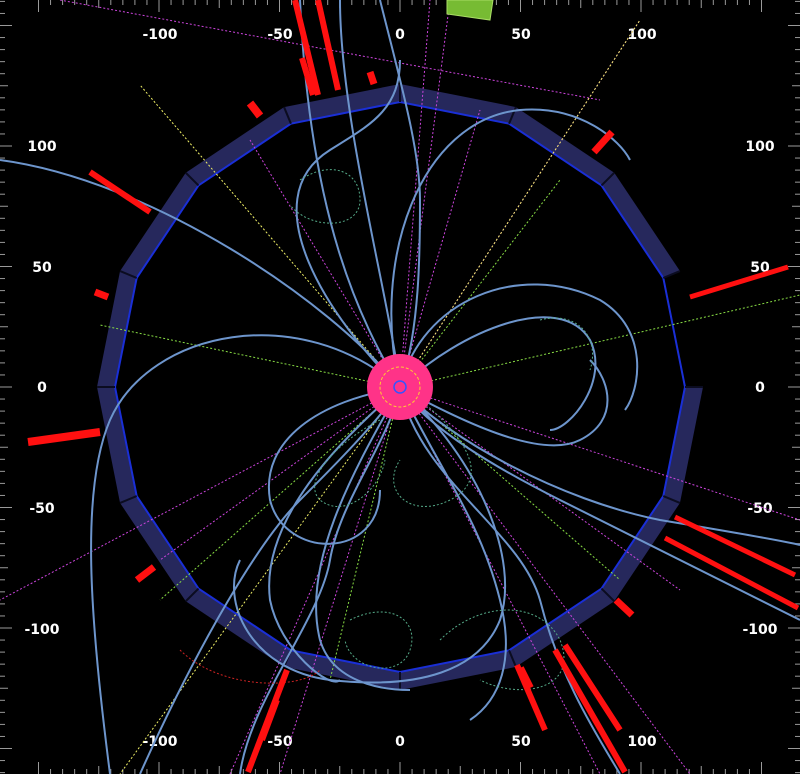 Image resolution: width=800 pixels, height=774 pixels. Describe the element at coordinates (159, 742) in the screenshot. I see `bottom-tick-label: -100` at that location.